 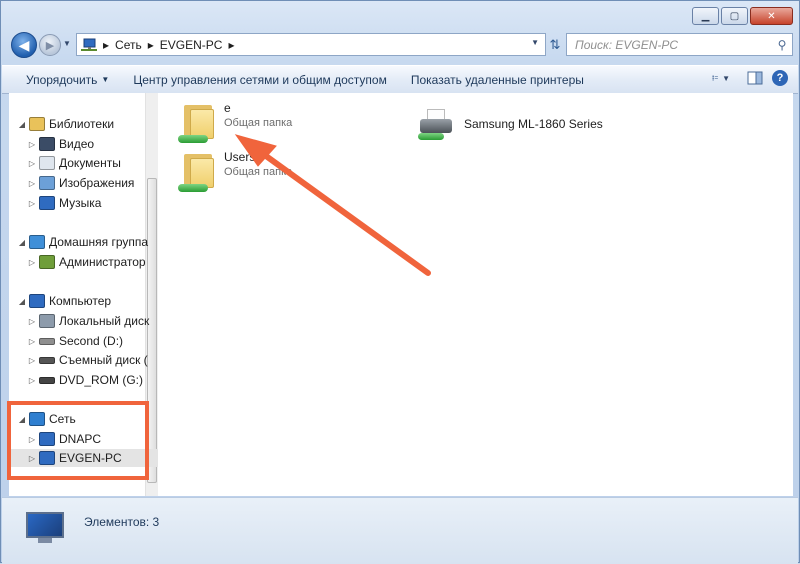 What do you see at coordinates (47, 144) in the screenshot?
I see `video-icon` at bounding box center [47, 144].